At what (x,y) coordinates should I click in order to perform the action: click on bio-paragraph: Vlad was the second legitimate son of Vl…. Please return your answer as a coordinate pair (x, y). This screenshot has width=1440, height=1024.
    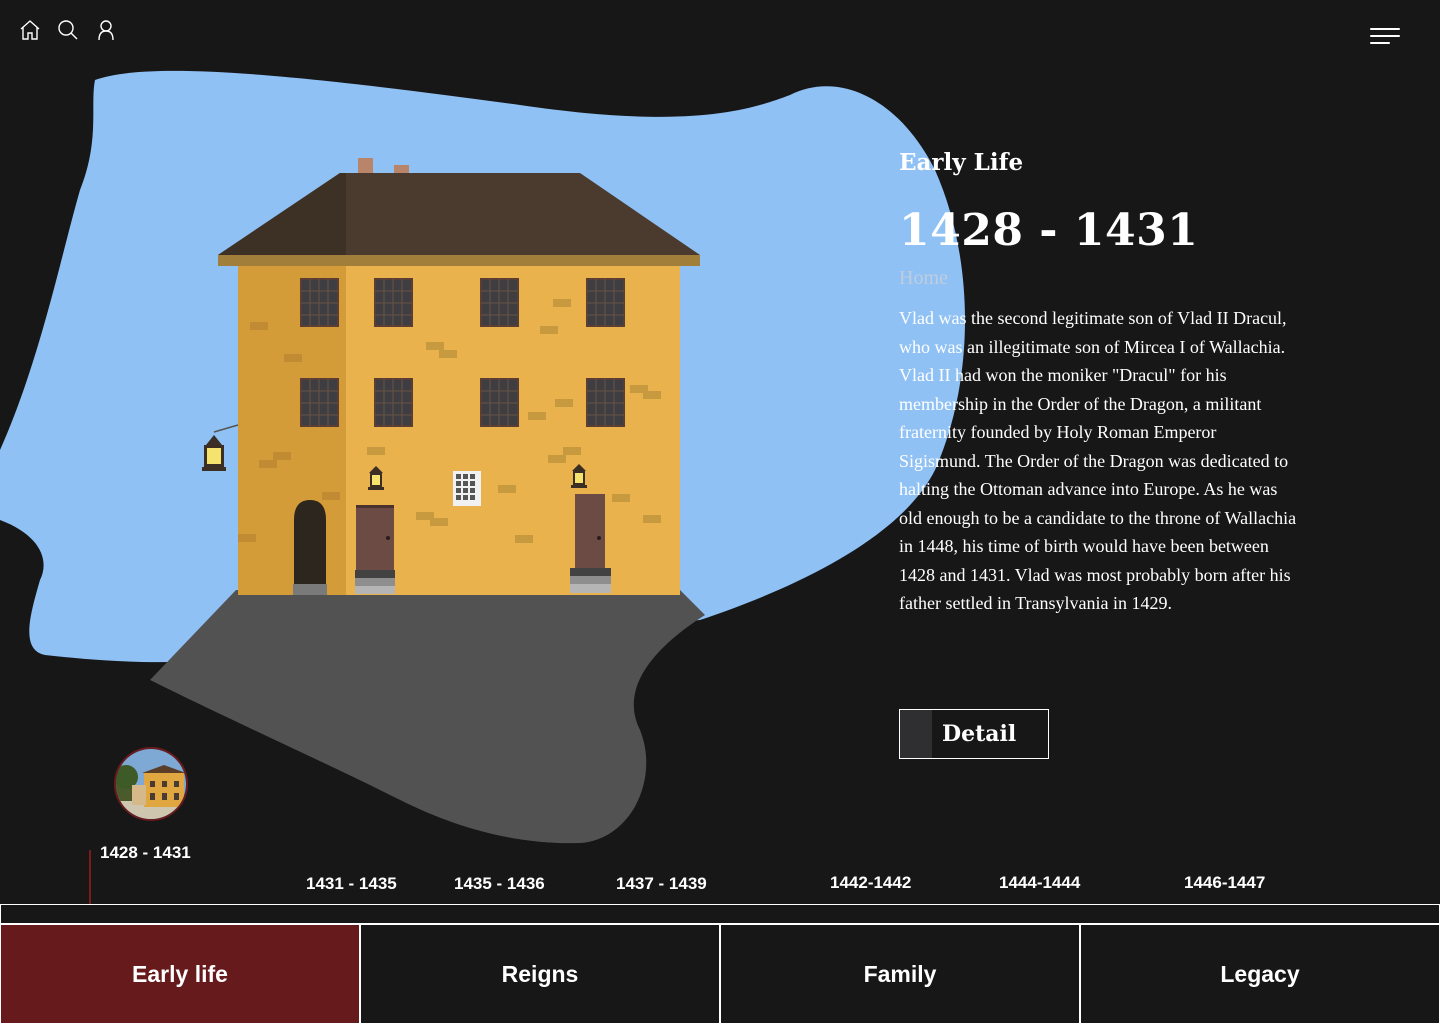
    Looking at the image, I should click on (1098, 460).